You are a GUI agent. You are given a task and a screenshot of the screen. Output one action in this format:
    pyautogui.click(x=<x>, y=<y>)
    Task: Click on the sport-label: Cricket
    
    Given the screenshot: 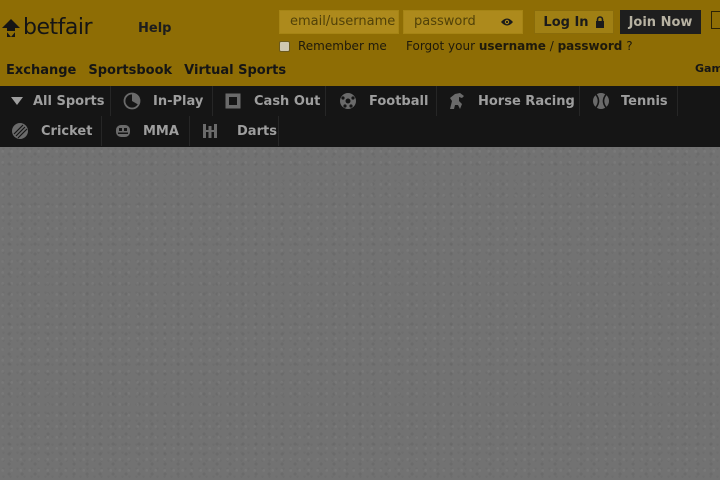 What is the action you would take?
    pyautogui.click(x=67, y=131)
    